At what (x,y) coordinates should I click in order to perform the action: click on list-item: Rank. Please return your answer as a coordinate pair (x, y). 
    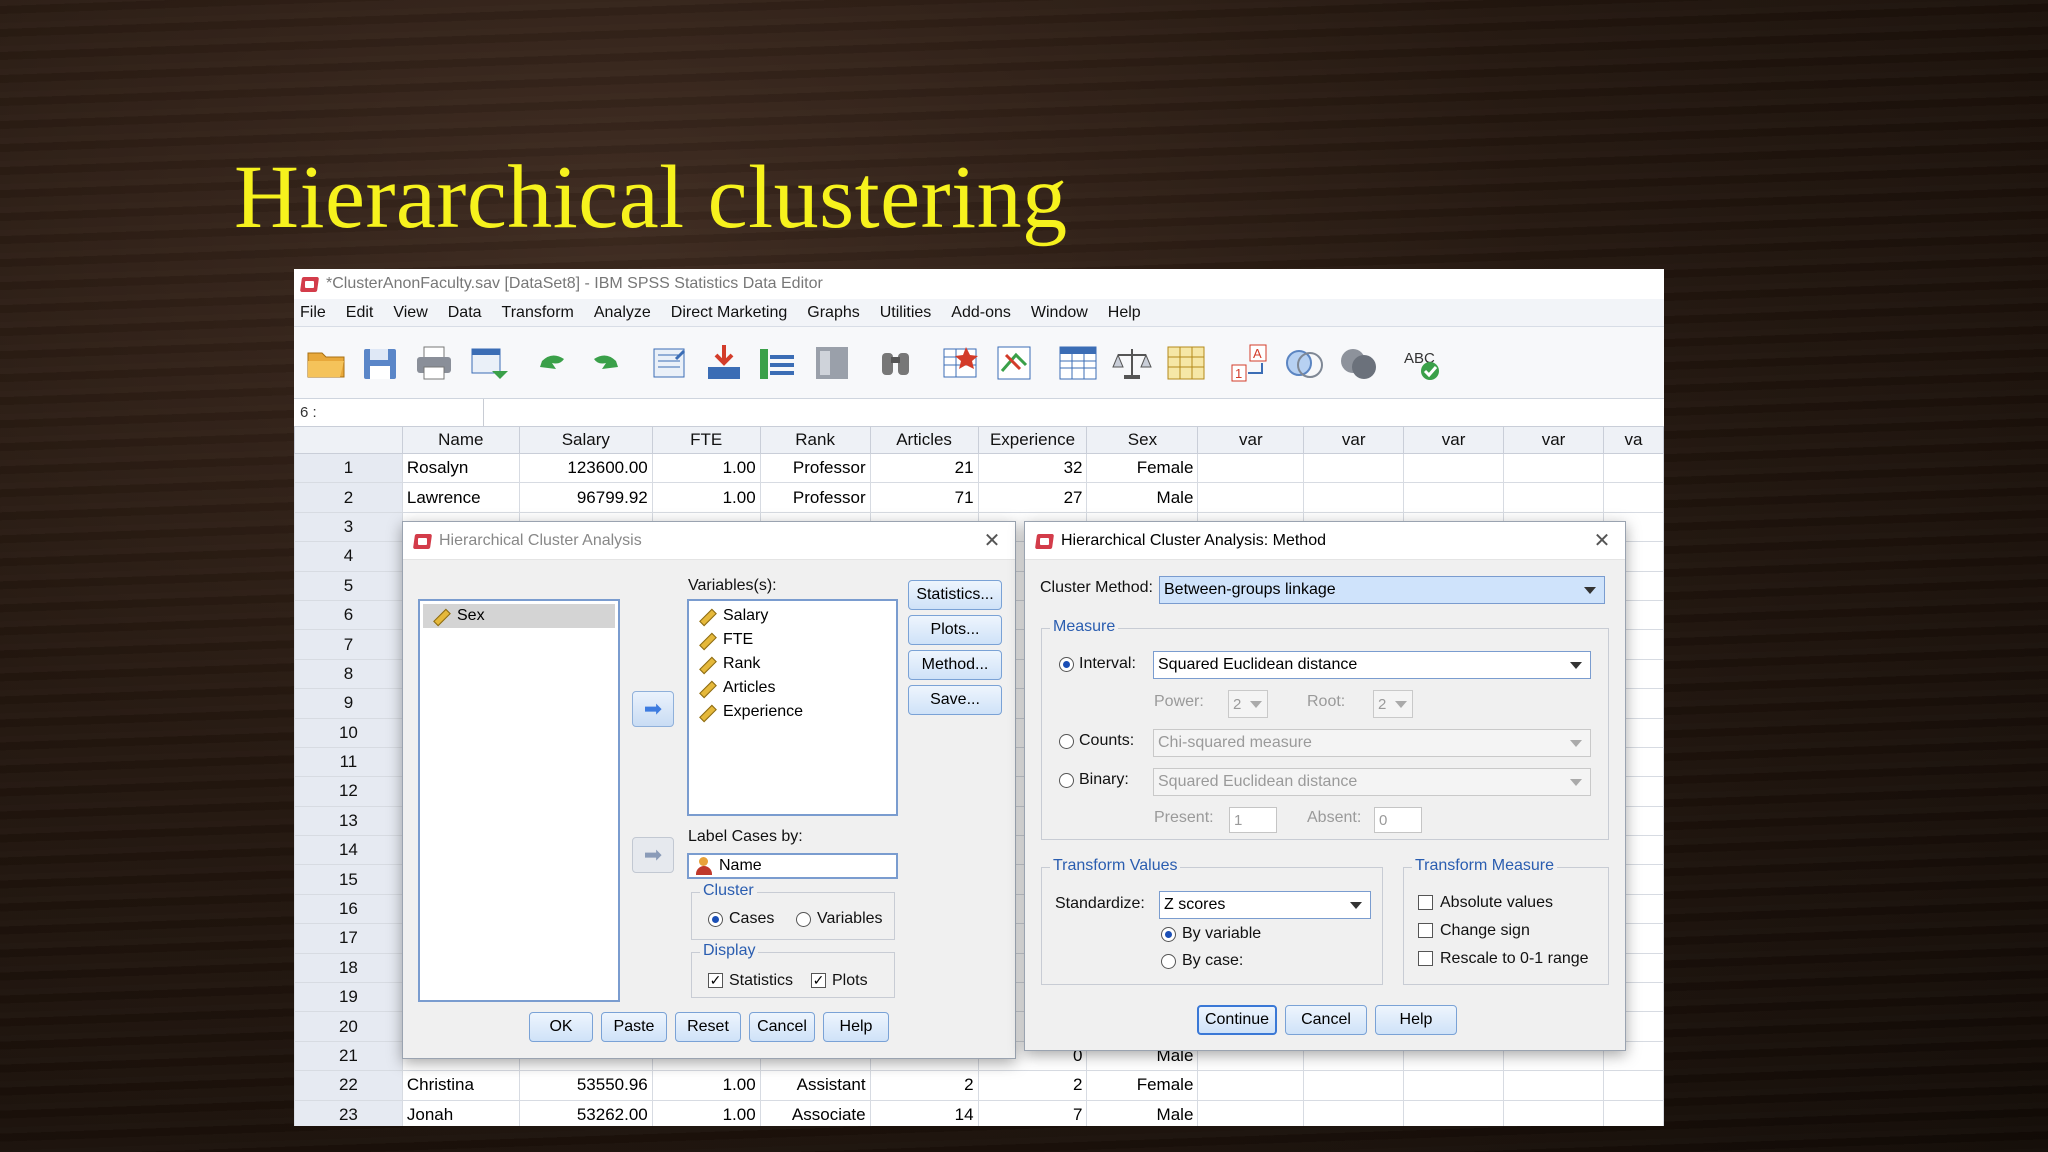
    Looking at the image, I should click on (792, 664).